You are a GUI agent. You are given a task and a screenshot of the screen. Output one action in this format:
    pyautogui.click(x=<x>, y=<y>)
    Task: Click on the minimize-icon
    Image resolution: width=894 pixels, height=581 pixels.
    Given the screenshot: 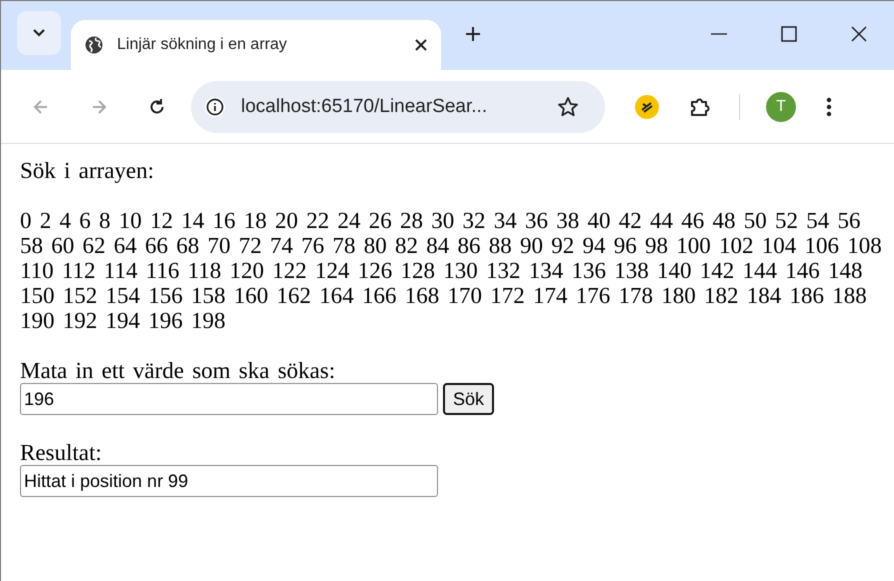 What is the action you would take?
    pyautogui.click(x=719, y=33)
    